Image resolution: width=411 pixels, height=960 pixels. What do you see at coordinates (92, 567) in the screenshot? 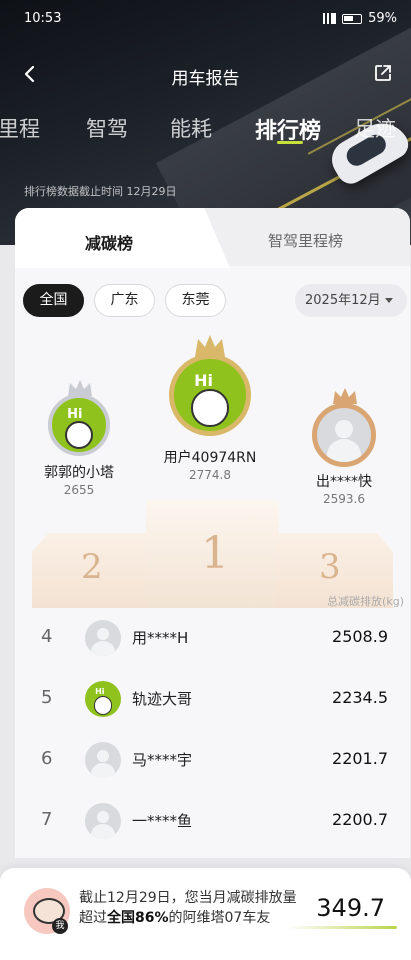
I see `podium-rank-second: 2` at bounding box center [92, 567].